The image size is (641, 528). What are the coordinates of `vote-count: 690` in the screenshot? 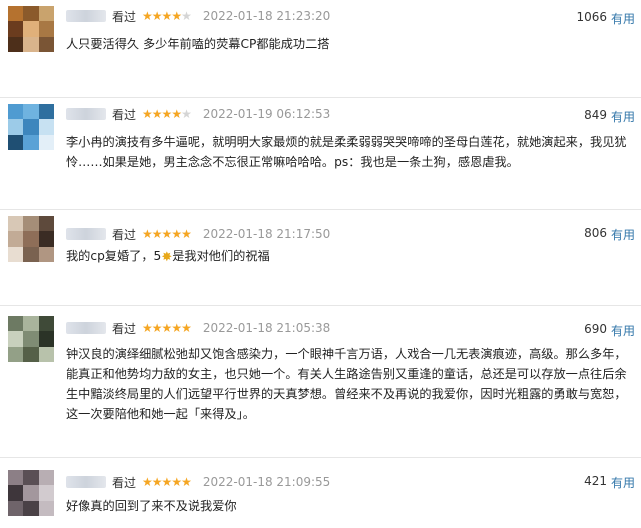 It's located at (595, 329).